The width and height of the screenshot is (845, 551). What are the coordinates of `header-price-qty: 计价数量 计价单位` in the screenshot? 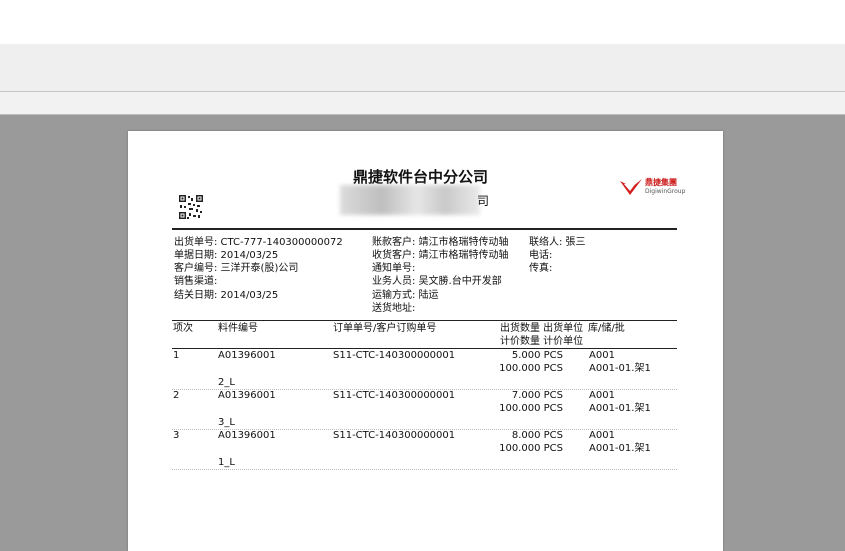 It's located at (542, 341).